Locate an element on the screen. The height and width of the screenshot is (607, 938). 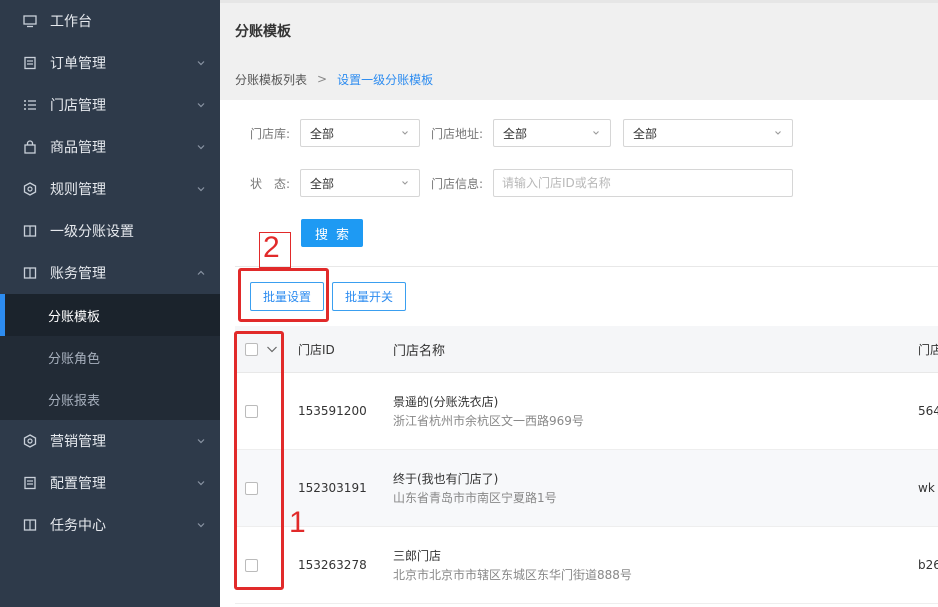
sidebar-item-label: 账务管理 is located at coordinates (78, 274).